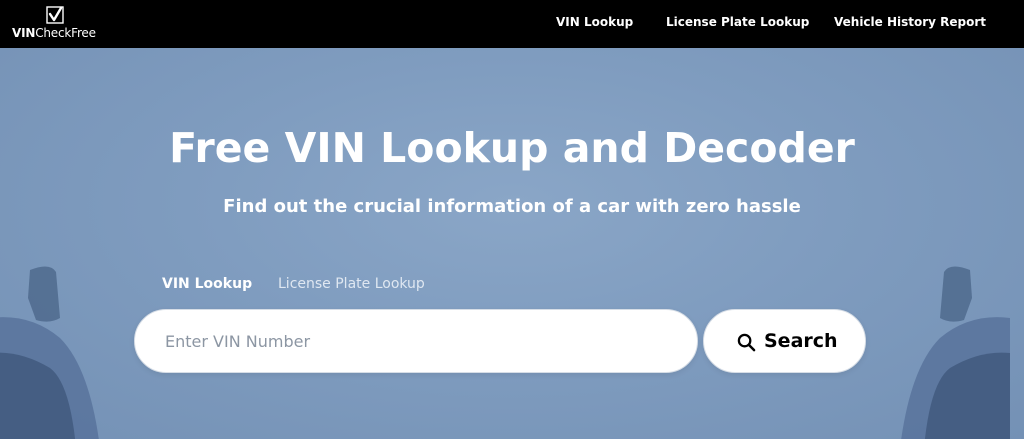 This screenshot has width=1024, height=439. Describe the element at coordinates (737, 22) in the screenshot. I see `nav-license-plate-lookup: License Plate Lookup` at that location.